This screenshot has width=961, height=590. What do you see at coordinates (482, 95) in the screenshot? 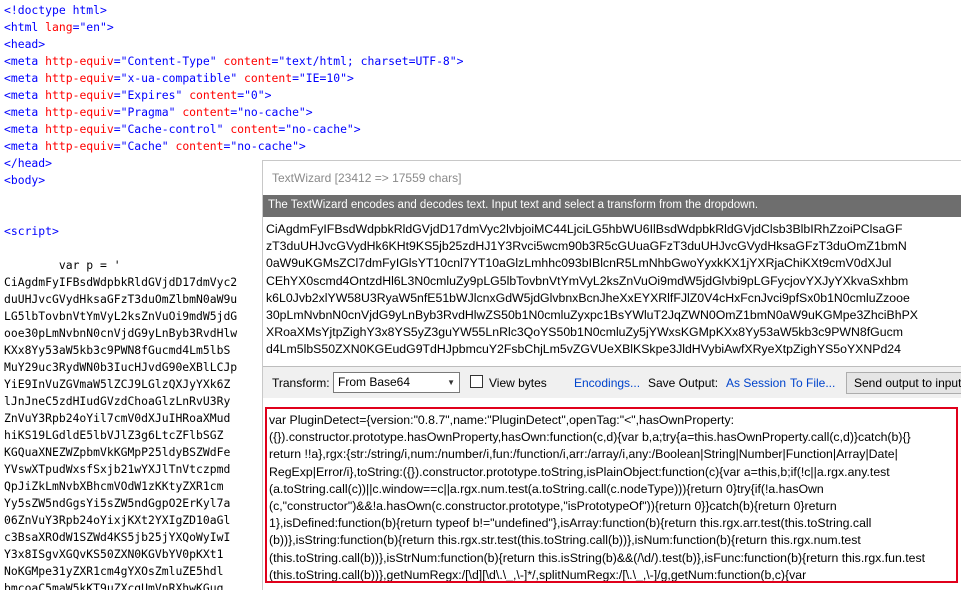
I see `source-line: <meta http-equiv="Expires" content="0">` at bounding box center [482, 95].